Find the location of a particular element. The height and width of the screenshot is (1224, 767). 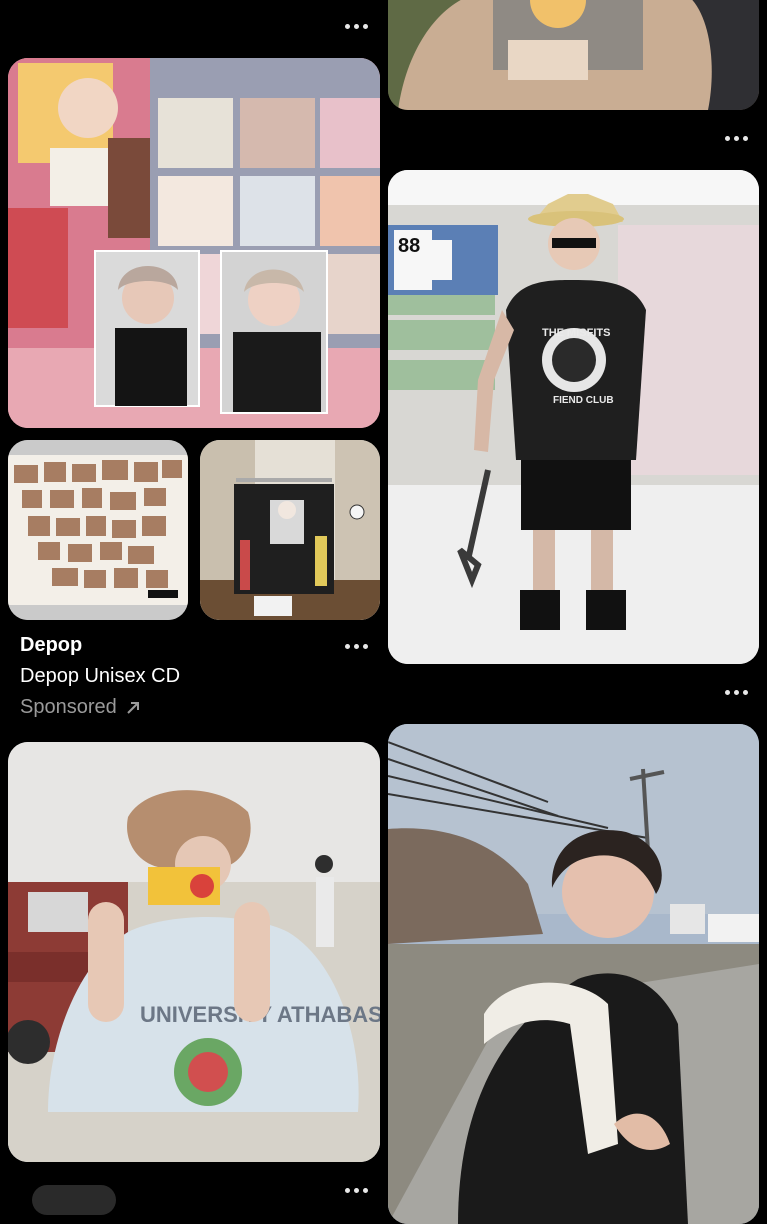

svg-text: FIEND CLUB is located at coordinates (583, 400).